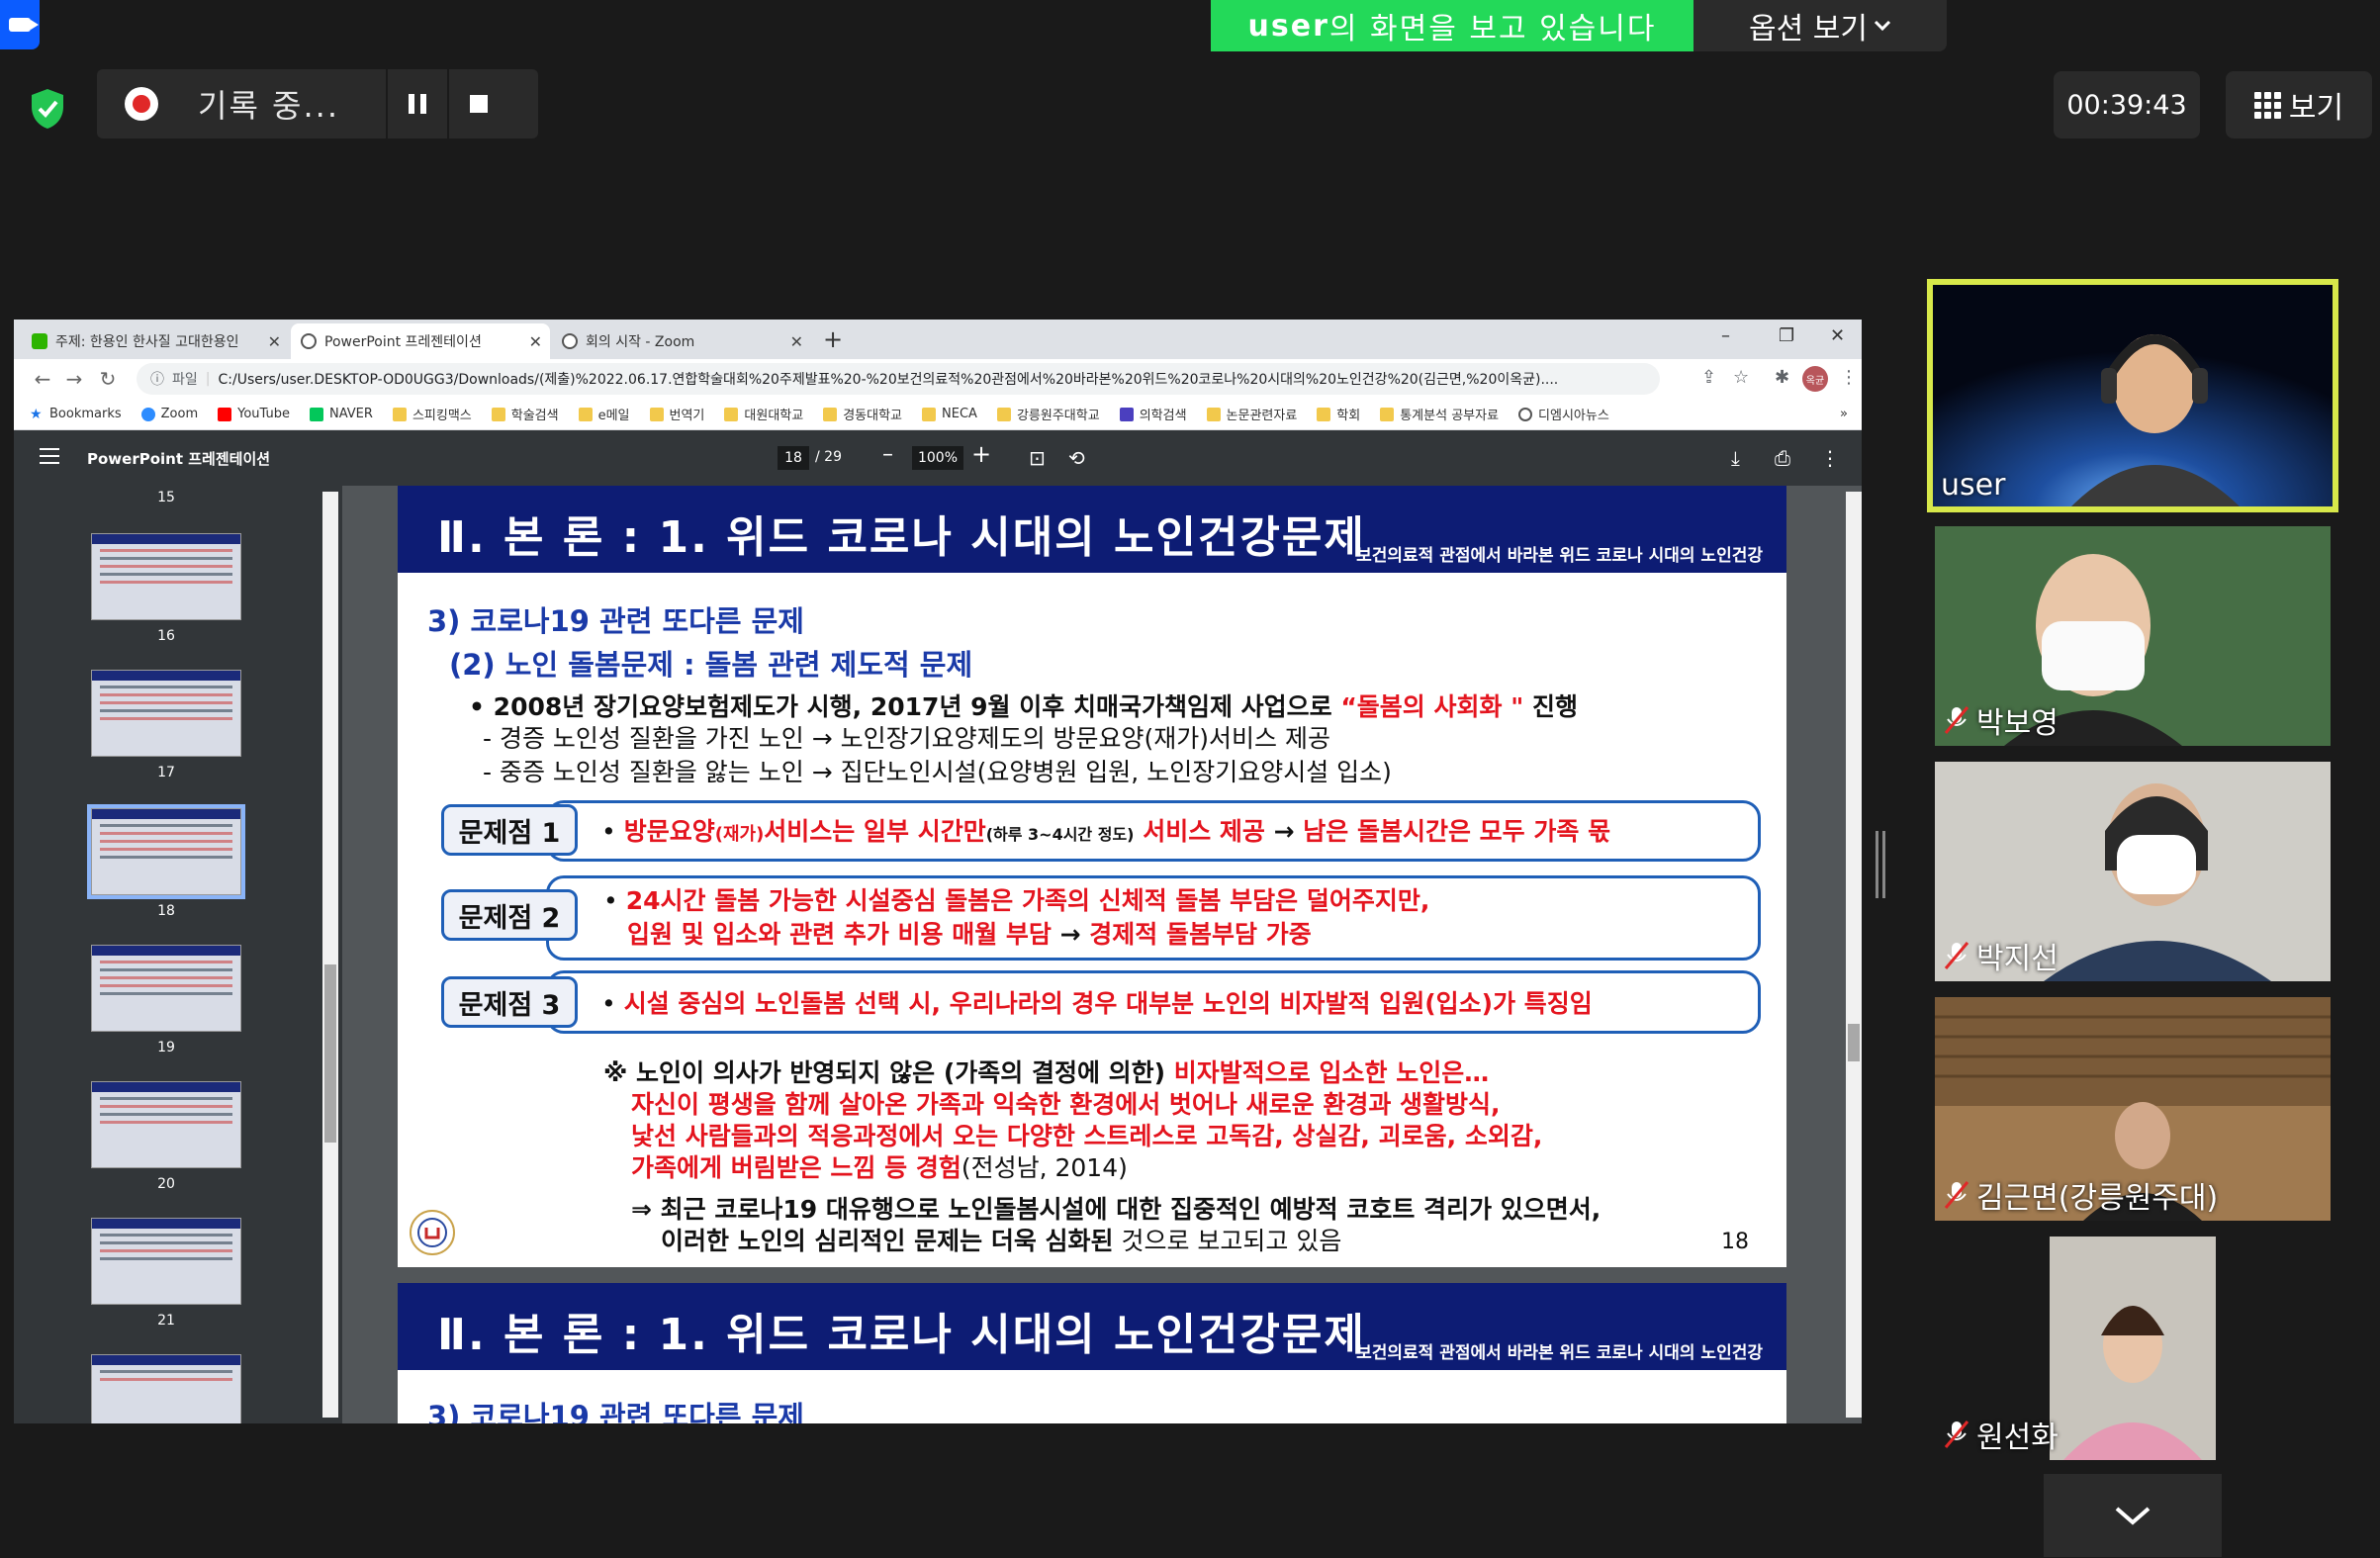  I want to click on view-label: 보기, so click(2316, 109).